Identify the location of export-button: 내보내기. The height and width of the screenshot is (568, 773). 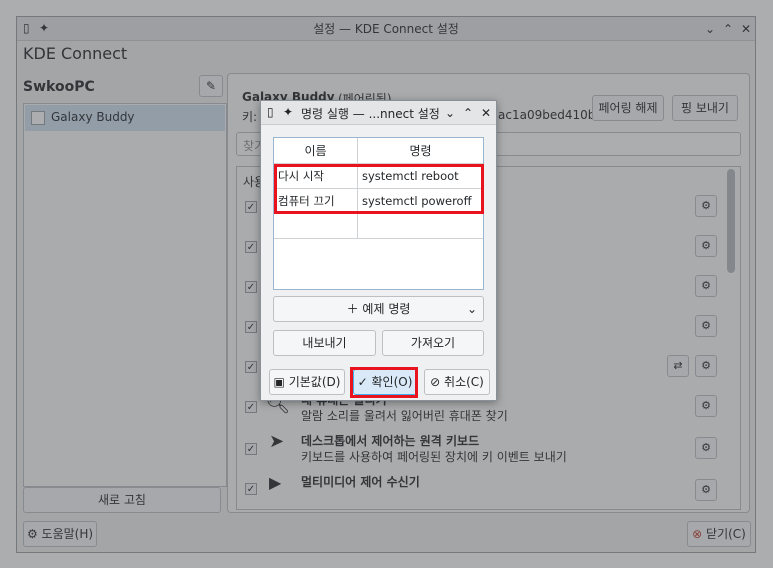
(324, 343).